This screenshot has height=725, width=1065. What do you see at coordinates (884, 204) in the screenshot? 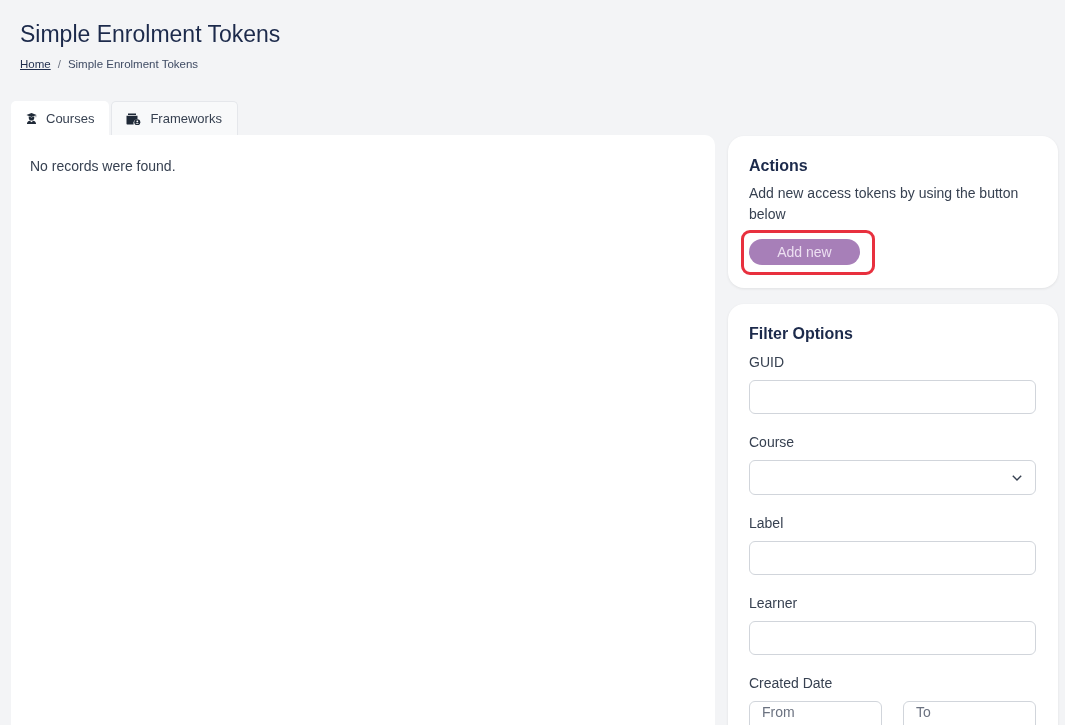
I see `card-description: Add new access tokens by using the button below` at bounding box center [884, 204].